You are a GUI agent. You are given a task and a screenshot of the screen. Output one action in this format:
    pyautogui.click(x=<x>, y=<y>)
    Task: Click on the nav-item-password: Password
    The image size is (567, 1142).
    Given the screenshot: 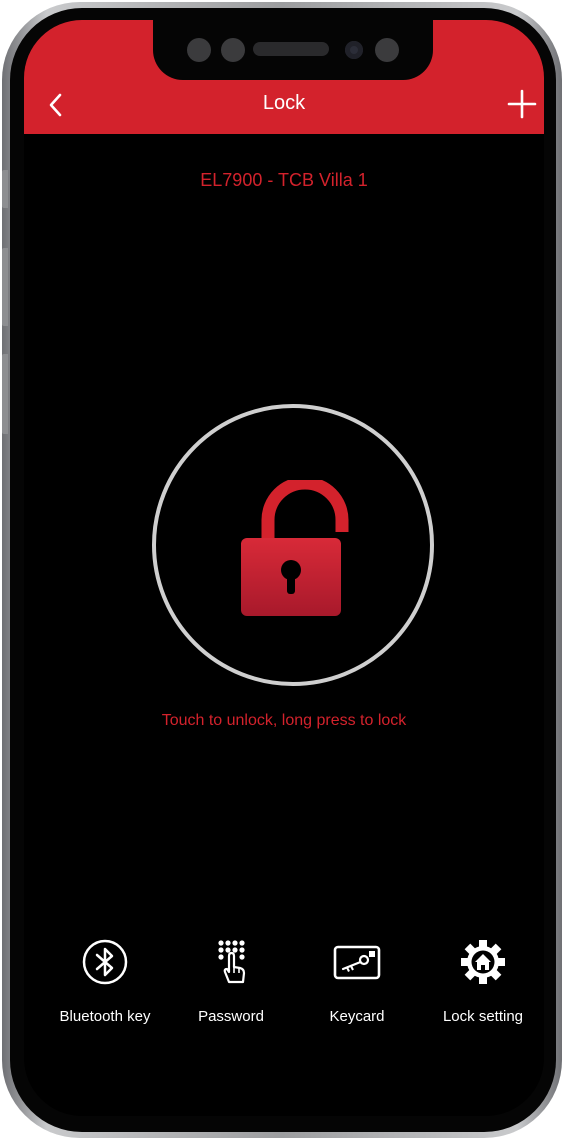 What is the action you would take?
    pyautogui.click(x=231, y=980)
    